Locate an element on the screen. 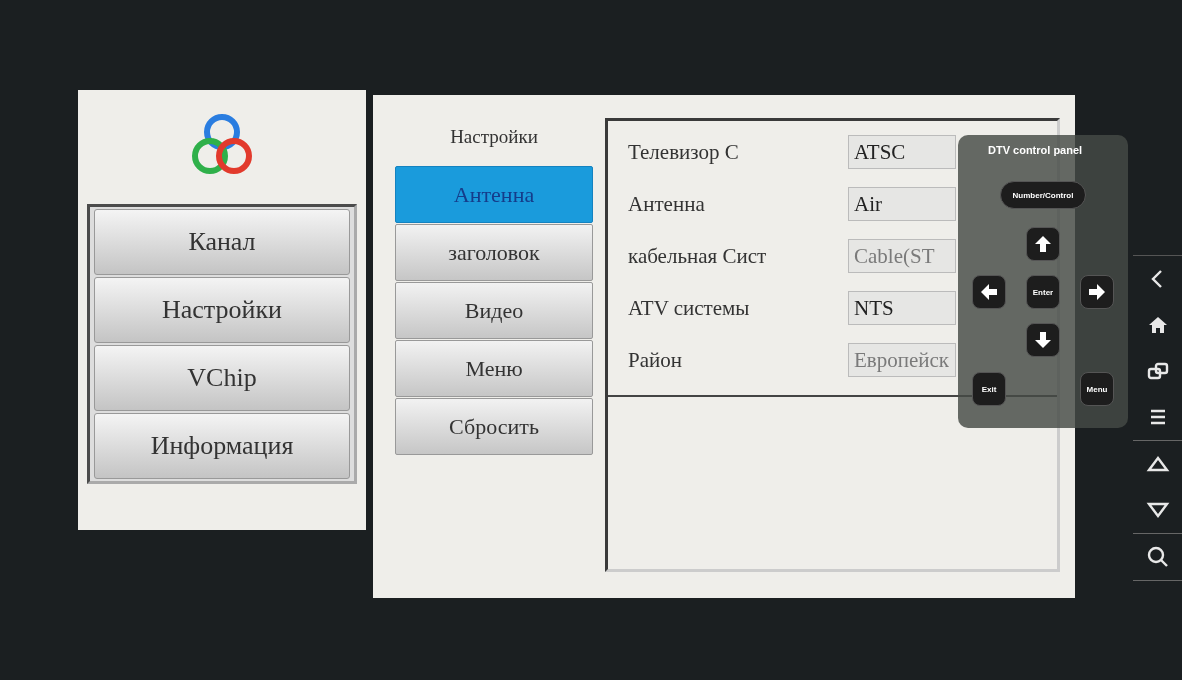 The height and width of the screenshot is (680, 1182). settings-tab: Видео is located at coordinates (494, 310).